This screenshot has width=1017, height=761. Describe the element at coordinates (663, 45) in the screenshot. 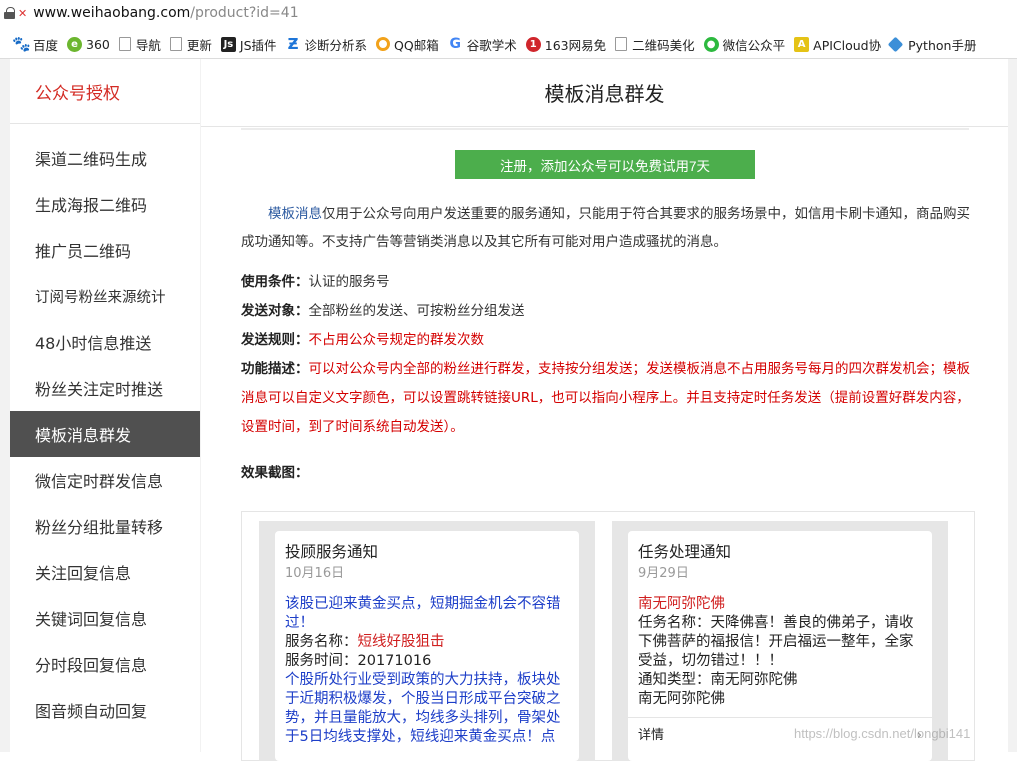

I see `bookmark-label: 二维码美化` at that location.